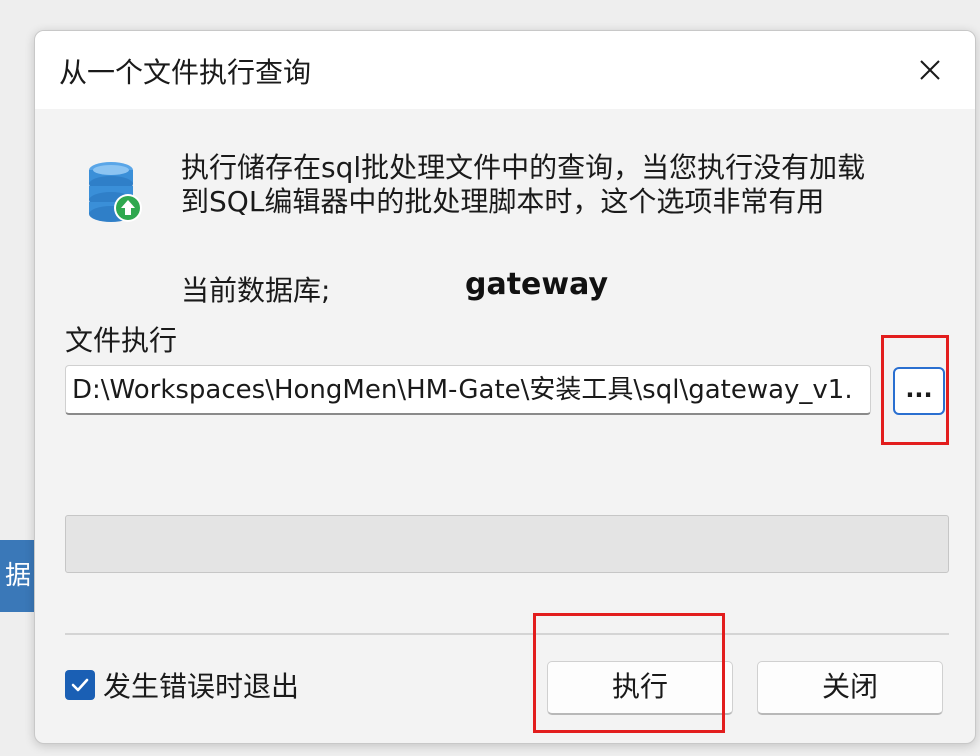  I want to click on exit-on-error-label: 发生错误时退出, so click(201, 686).